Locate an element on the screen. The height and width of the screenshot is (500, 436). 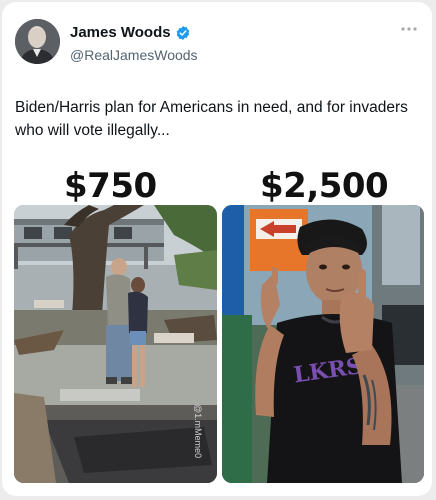
more-options-icon is located at coordinates (409, 29).